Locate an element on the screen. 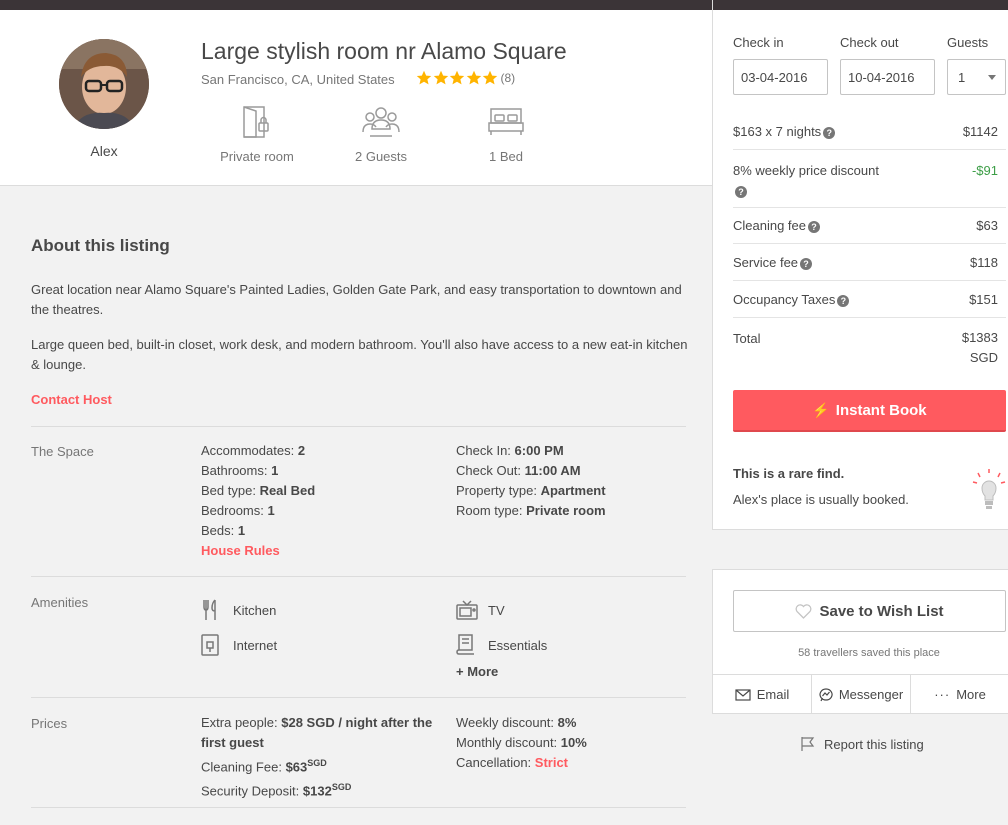 The height and width of the screenshot is (825, 1008). checkin-input: 03-04-2016 is located at coordinates (780, 77).